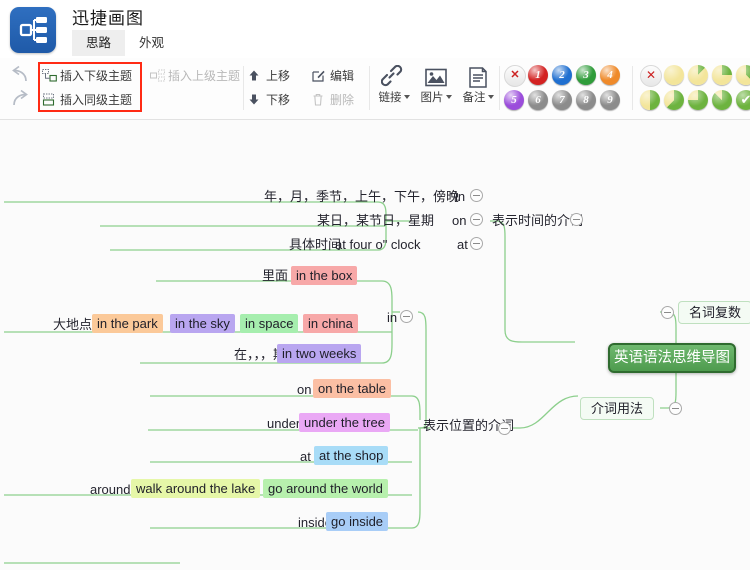  What do you see at coordinates (515, 76) in the screenshot?
I see `priority-none-icon: ✕` at bounding box center [515, 76].